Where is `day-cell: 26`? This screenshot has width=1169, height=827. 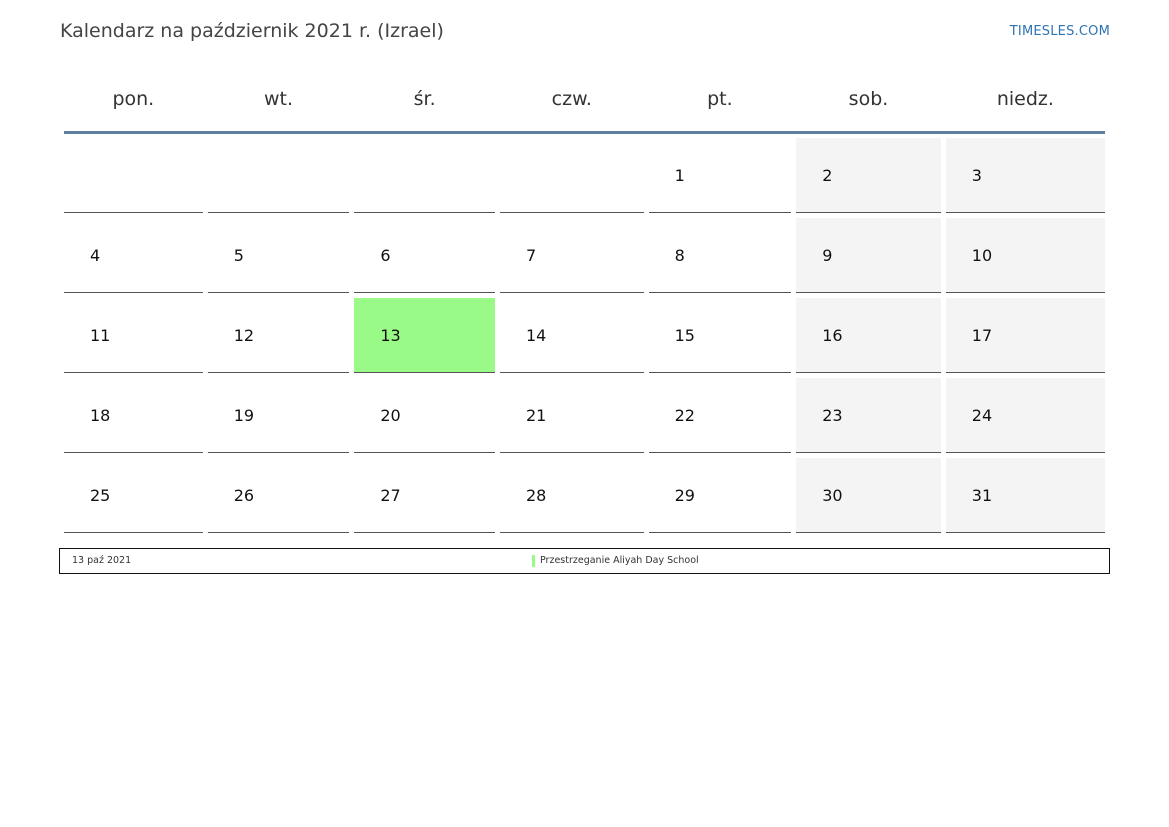 day-cell: 26 is located at coordinates (278, 495).